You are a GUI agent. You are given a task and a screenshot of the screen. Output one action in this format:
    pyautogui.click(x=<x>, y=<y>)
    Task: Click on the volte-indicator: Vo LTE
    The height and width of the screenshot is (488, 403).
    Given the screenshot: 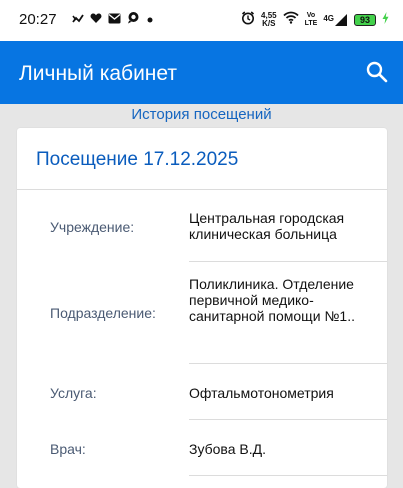 What is the action you would take?
    pyautogui.click(x=311, y=20)
    